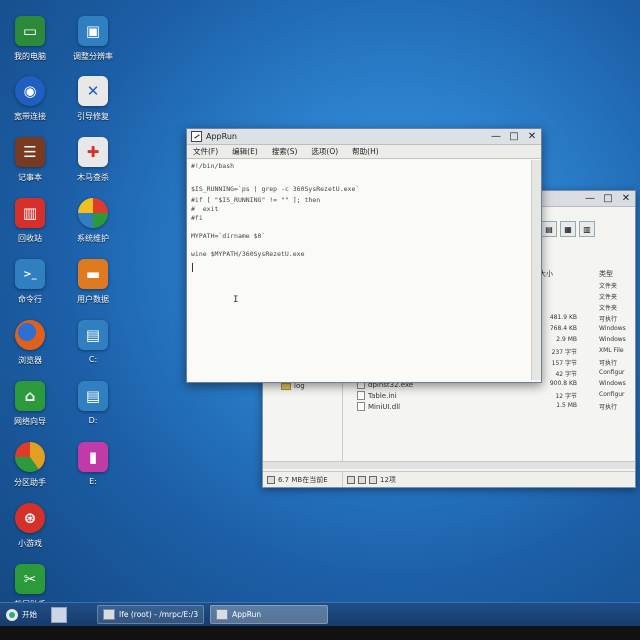 Image resolution: width=640 pixels, height=640 pixels. Describe the element at coordinates (30, 335) in the screenshot. I see `firefox-icon` at that location.